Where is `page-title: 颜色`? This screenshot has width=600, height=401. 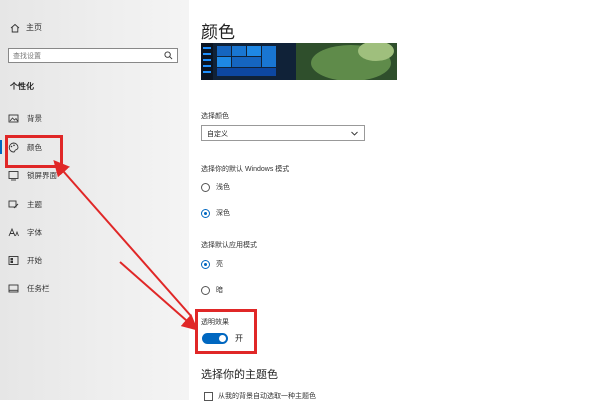
page-title: 颜色 is located at coordinates (218, 32).